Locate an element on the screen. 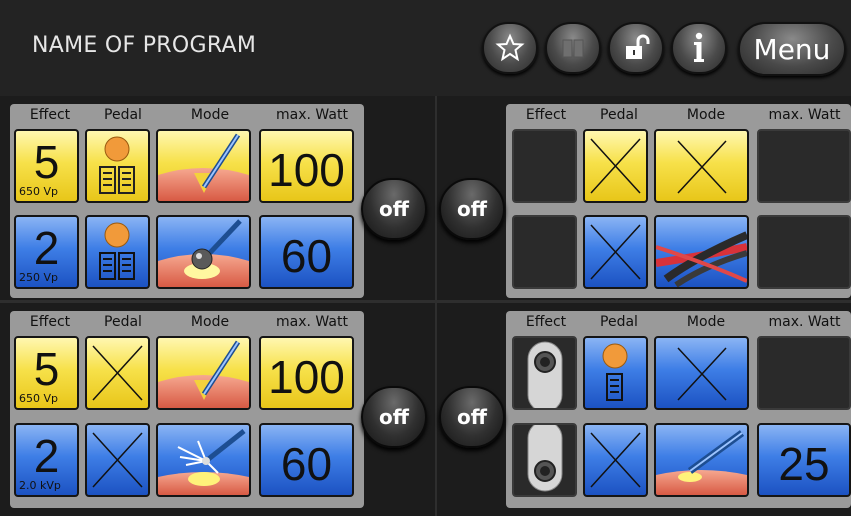  star-icon is located at coordinates (510, 47).